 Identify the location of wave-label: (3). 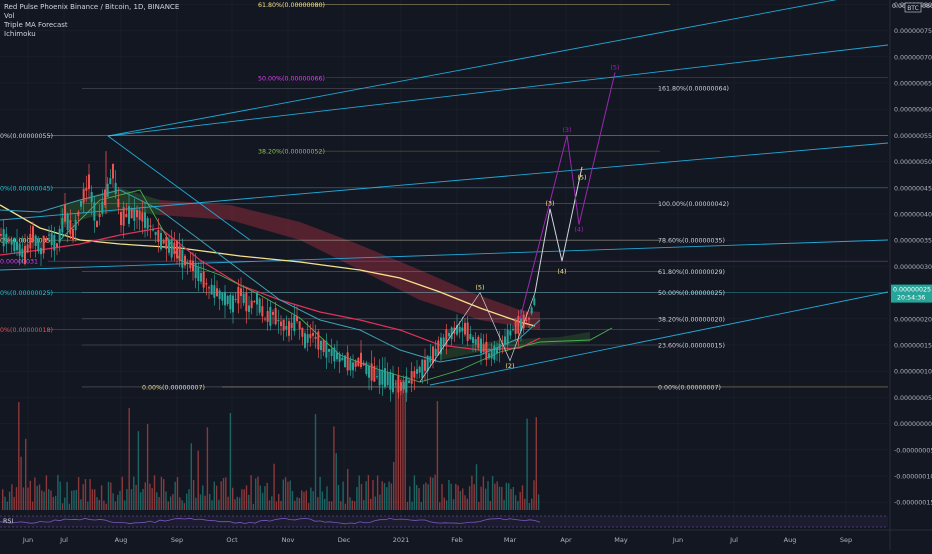
(549, 204).